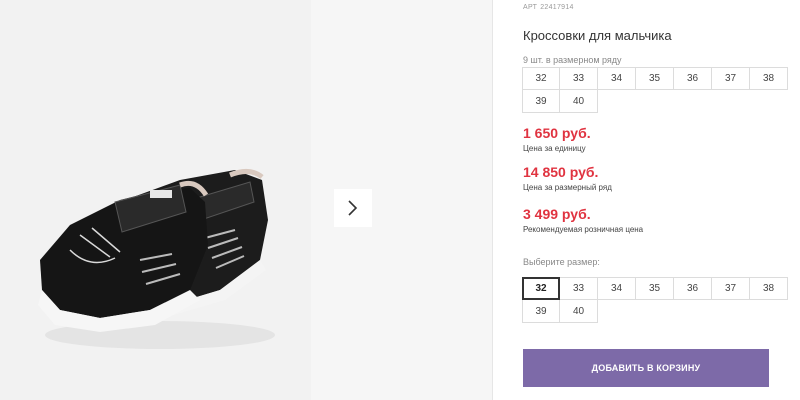  Describe the element at coordinates (769, 288) in the screenshot. I see `size-option-38: 38` at that location.